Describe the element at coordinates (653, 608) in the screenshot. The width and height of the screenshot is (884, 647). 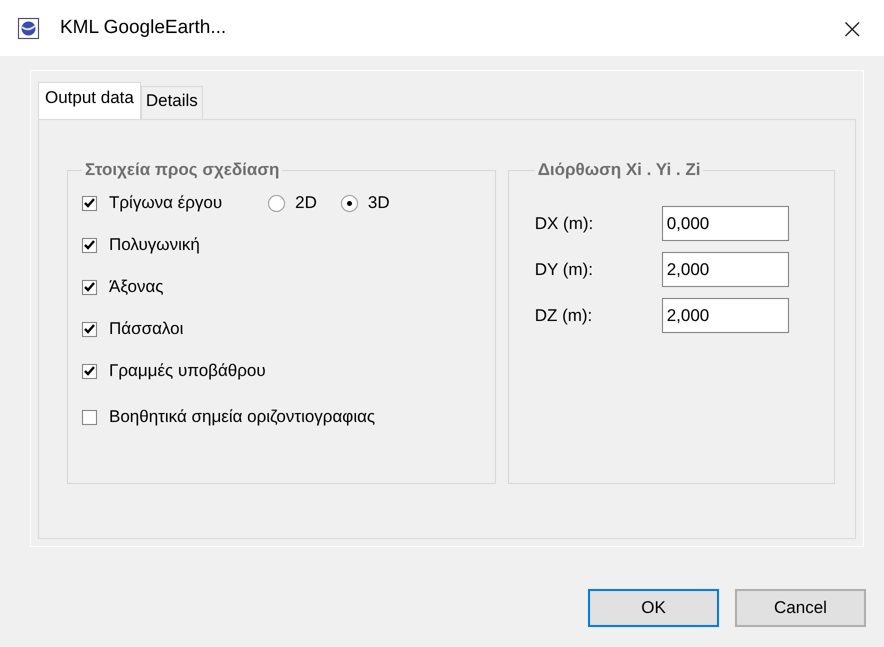
I see `dialog-button: OK` at that location.